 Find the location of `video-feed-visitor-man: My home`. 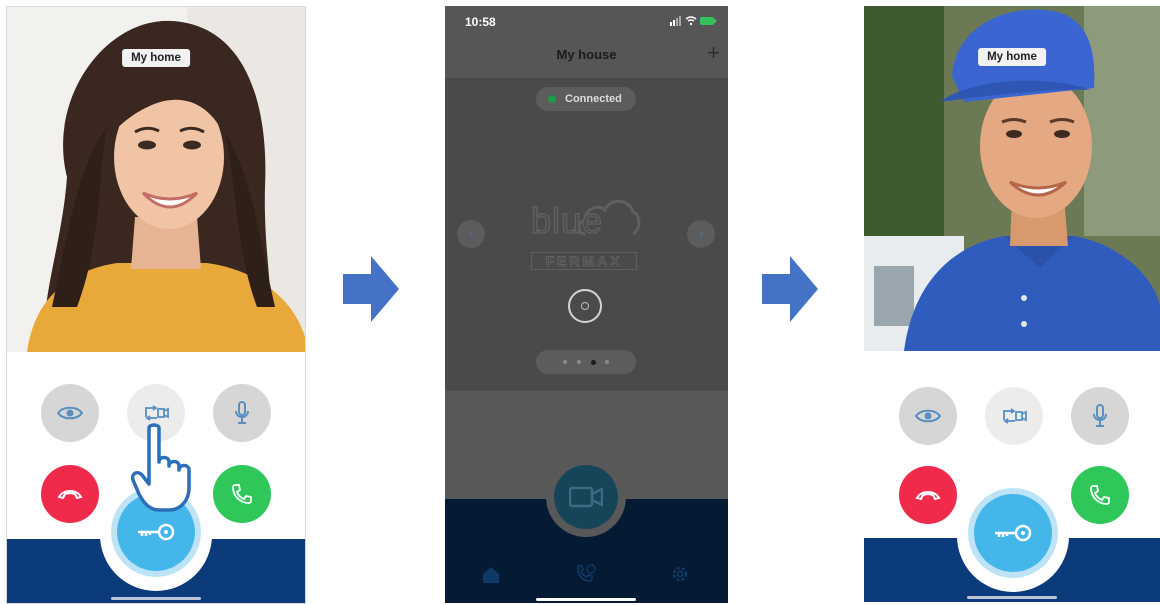

video-feed-visitor-man: My home is located at coordinates (1012, 178).